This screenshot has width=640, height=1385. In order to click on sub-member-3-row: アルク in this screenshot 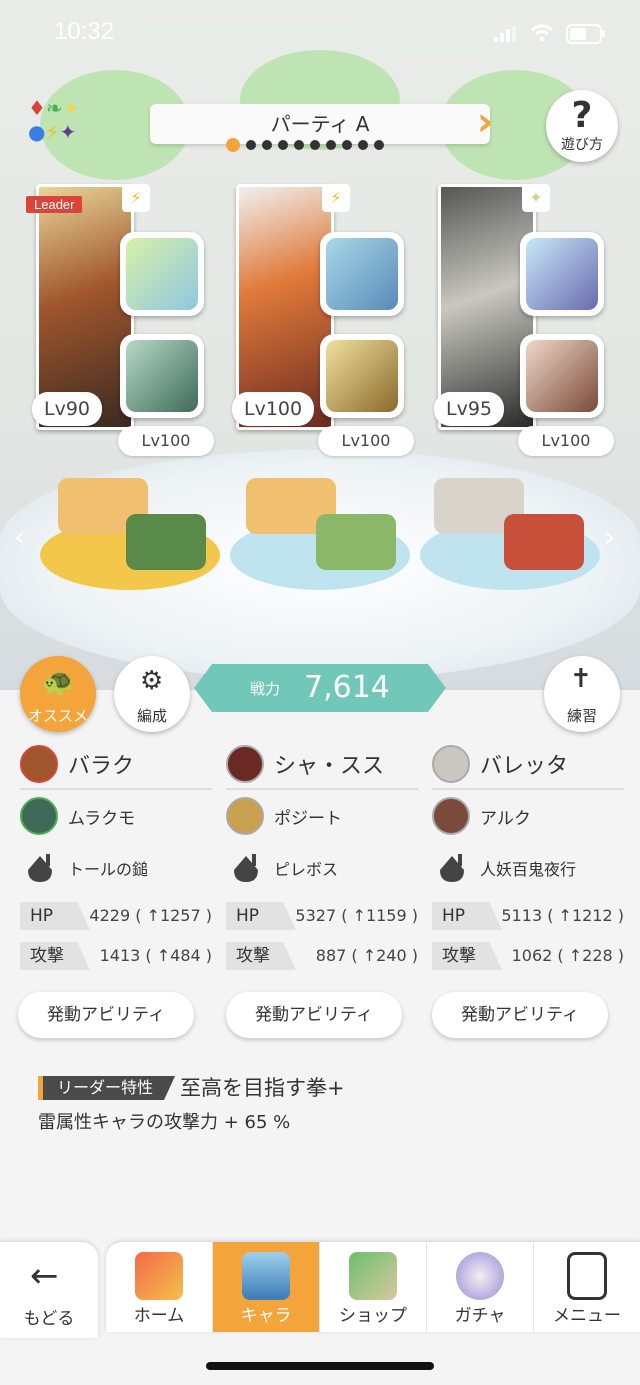, I will do `click(528, 816)`.